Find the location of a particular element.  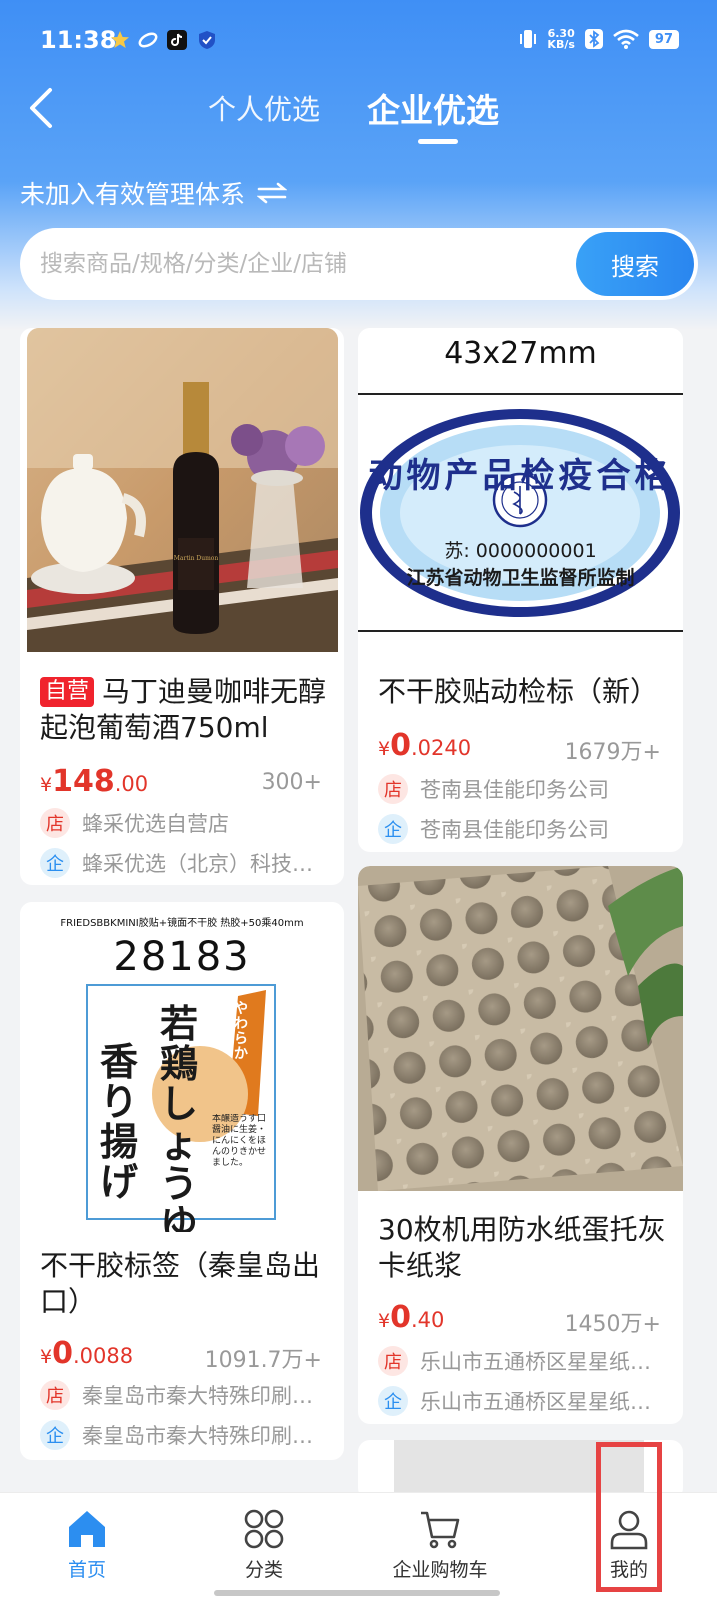

nav-home: 首页 is located at coordinates (87, 1544).